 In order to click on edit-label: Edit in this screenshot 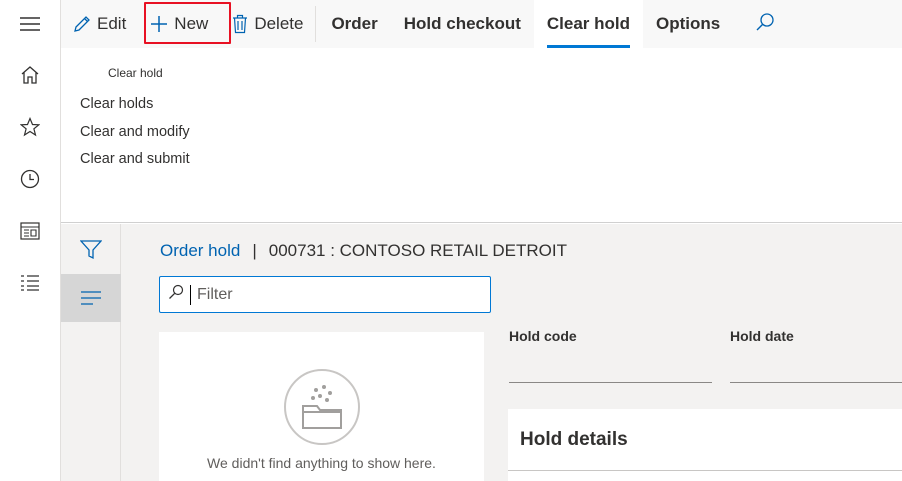, I will do `click(112, 23)`.